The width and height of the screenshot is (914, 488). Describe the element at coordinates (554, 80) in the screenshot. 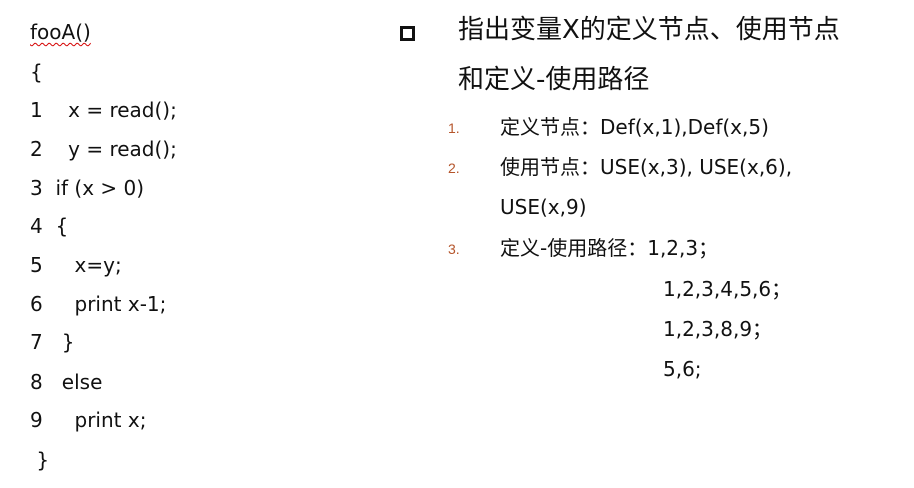

I see `heading-line-2: 和定义-使用路径` at that location.